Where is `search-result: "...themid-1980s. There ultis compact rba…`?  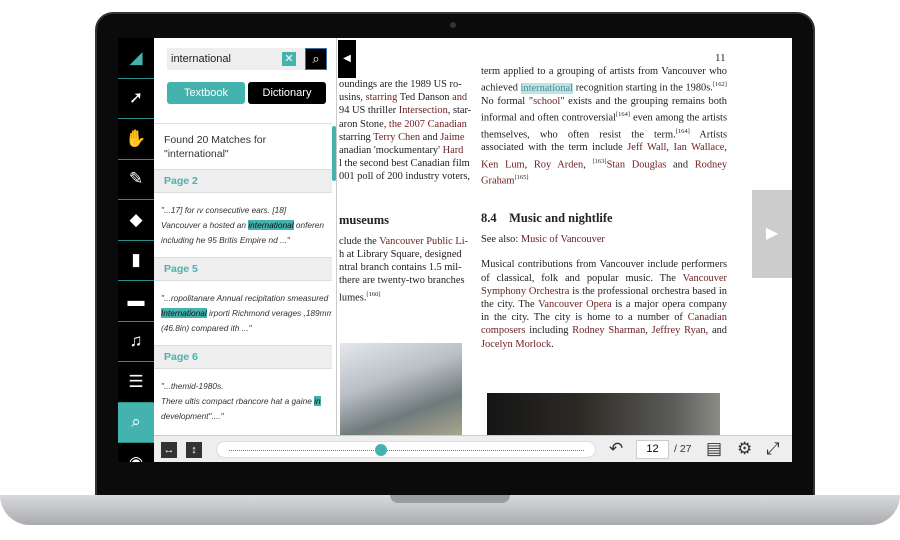
search-result: "...themid-1980s. There ultis compact rba… is located at coordinates (243, 401).